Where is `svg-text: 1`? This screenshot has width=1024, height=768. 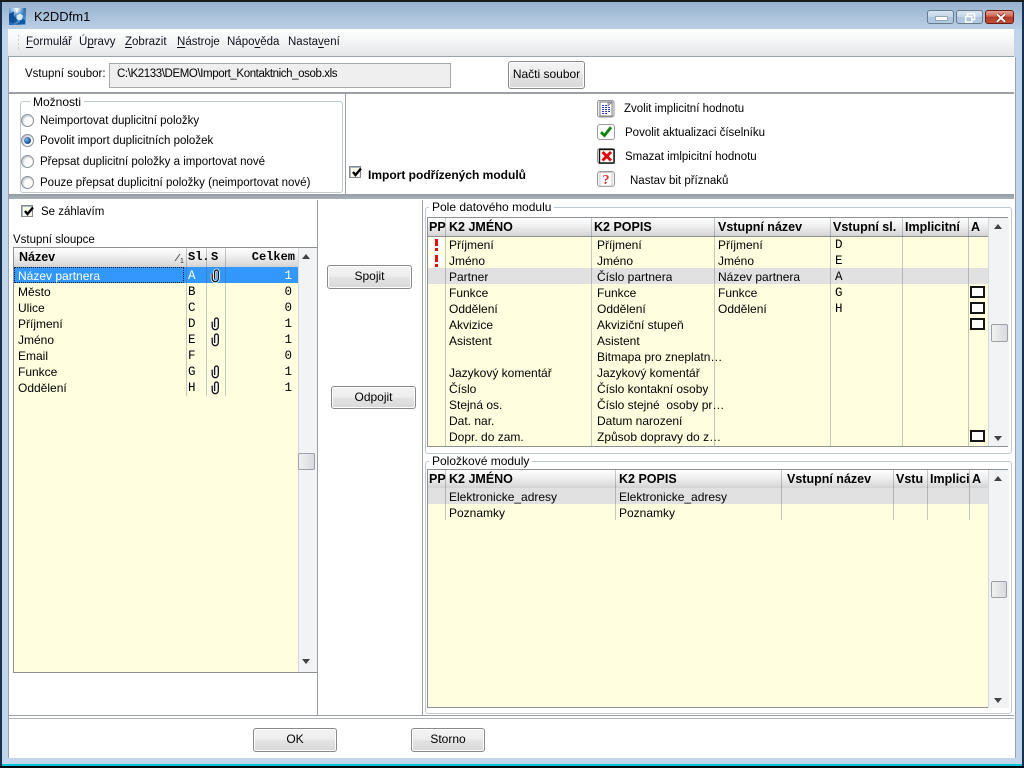 svg-text: 1 is located at coordinates (182, 261).